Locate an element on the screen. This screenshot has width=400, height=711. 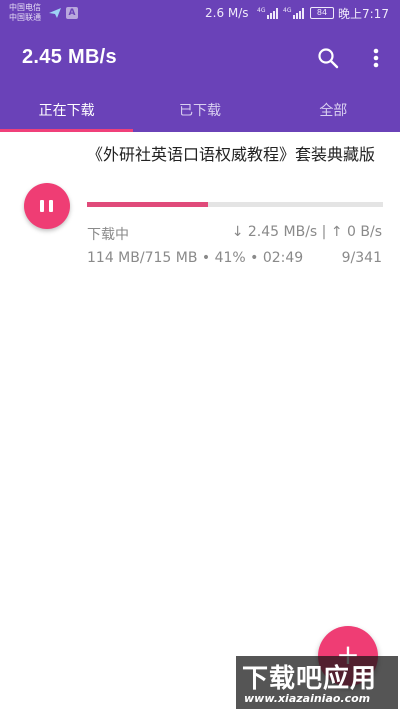
tab-downloaded: 已下载 is located at coordinates (199, 111).